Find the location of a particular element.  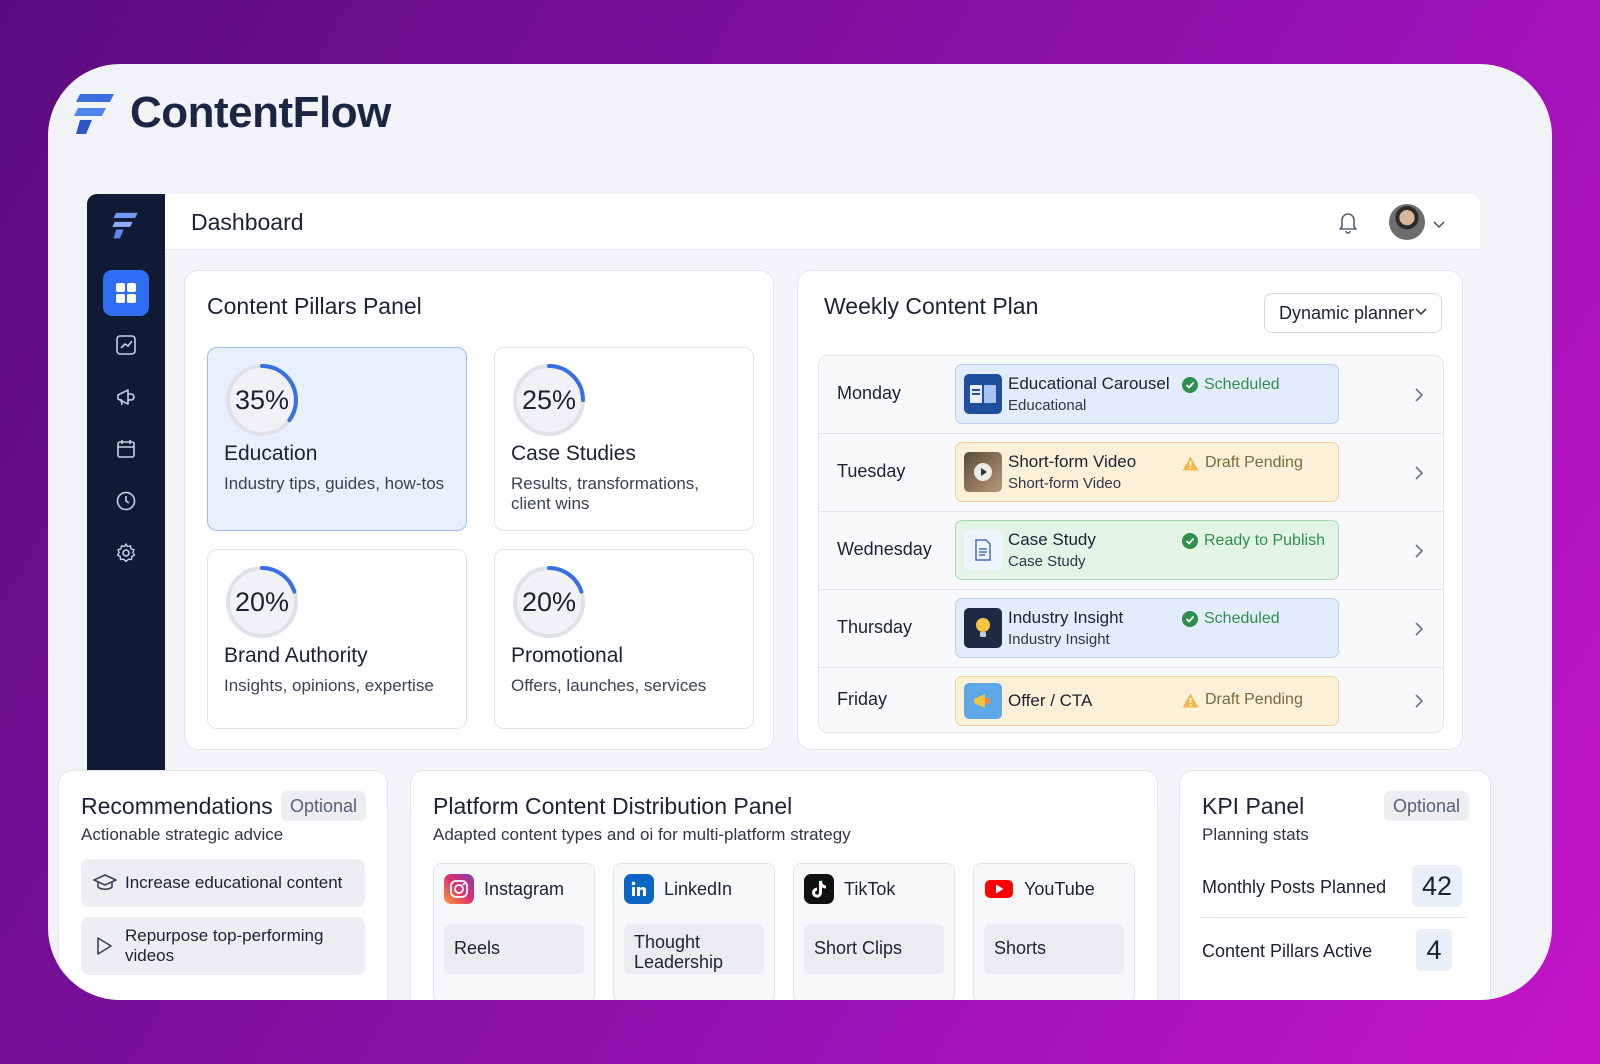

account-menu-button is located at coordinates (1439, 225).